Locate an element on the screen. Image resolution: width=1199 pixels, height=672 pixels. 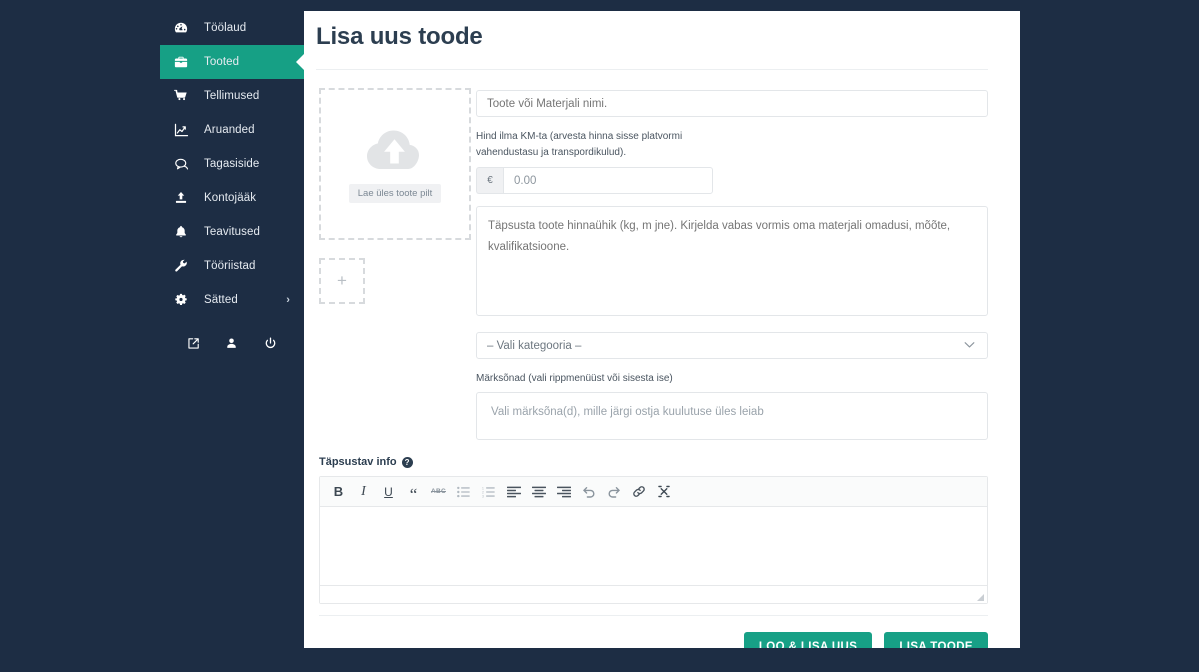
sidebar-item-teavitused: Teavitused is located at coordinates (232, 232).